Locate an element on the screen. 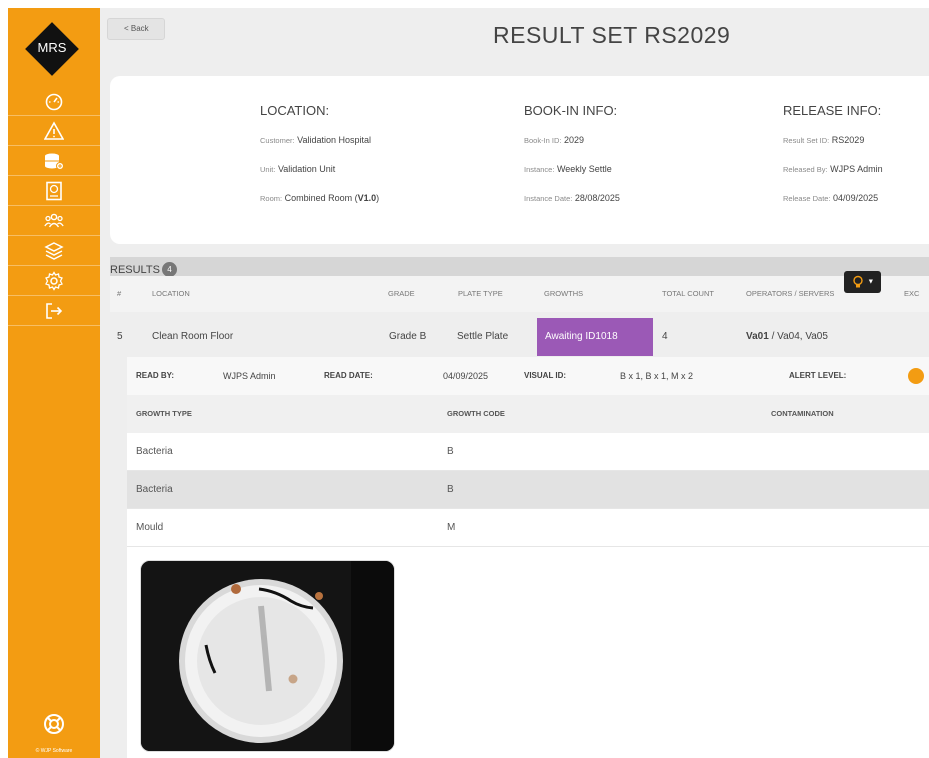  col-operators: OPERATORS / SERVERS is located at coordinates (790, 293).